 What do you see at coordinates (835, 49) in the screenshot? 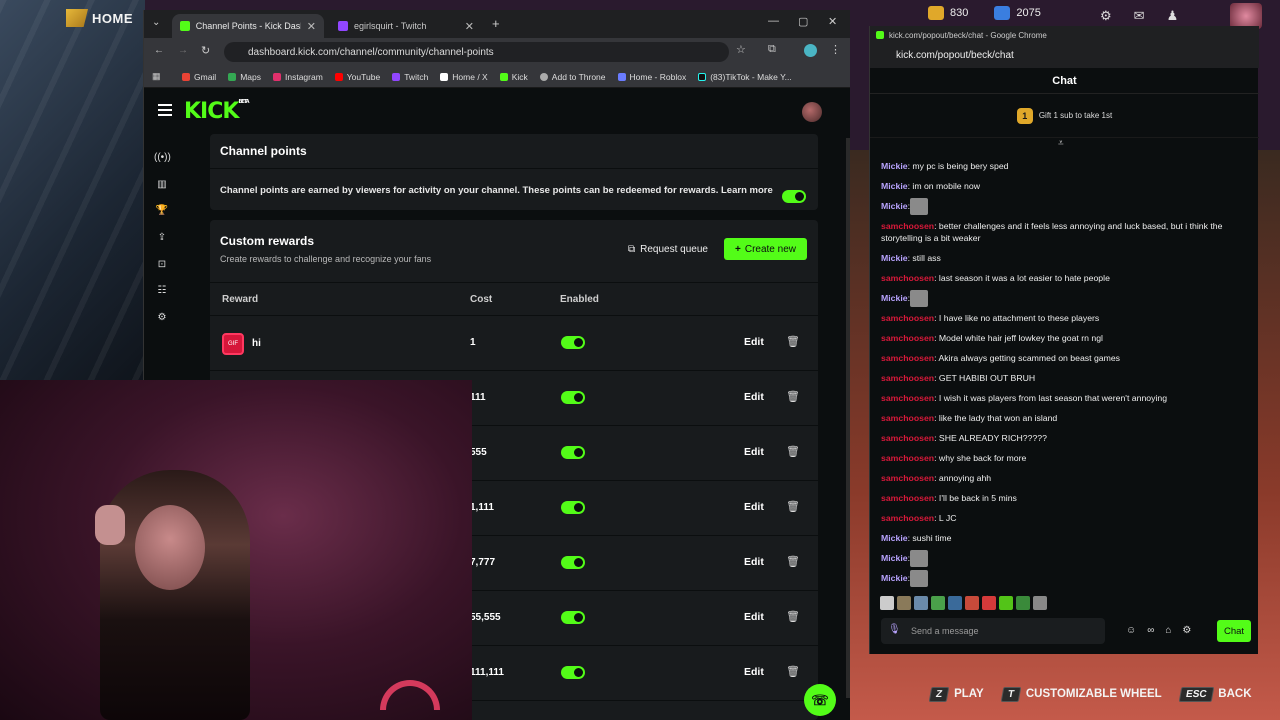
I see `menu-icon: ⋮` at bounding box center [835, 49].